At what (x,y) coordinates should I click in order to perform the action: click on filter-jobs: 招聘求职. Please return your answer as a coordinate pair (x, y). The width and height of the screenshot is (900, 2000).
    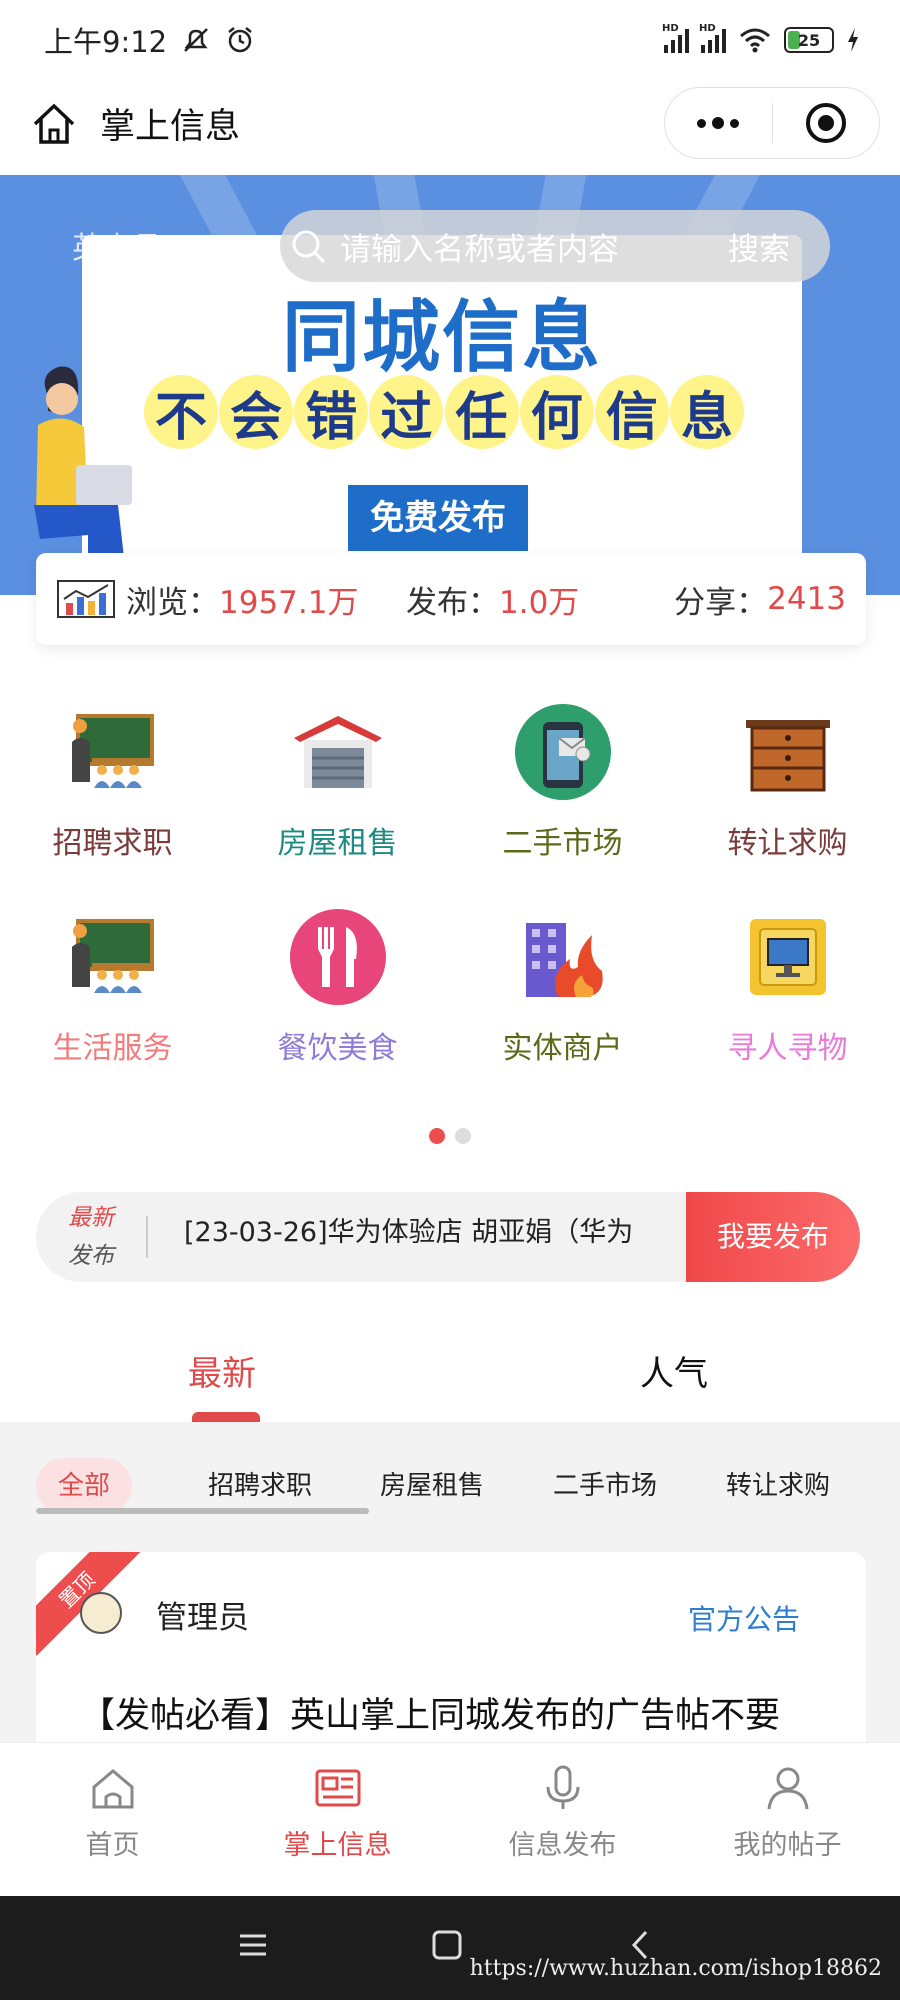
    Looking at the image, I should click on (260, 1486).